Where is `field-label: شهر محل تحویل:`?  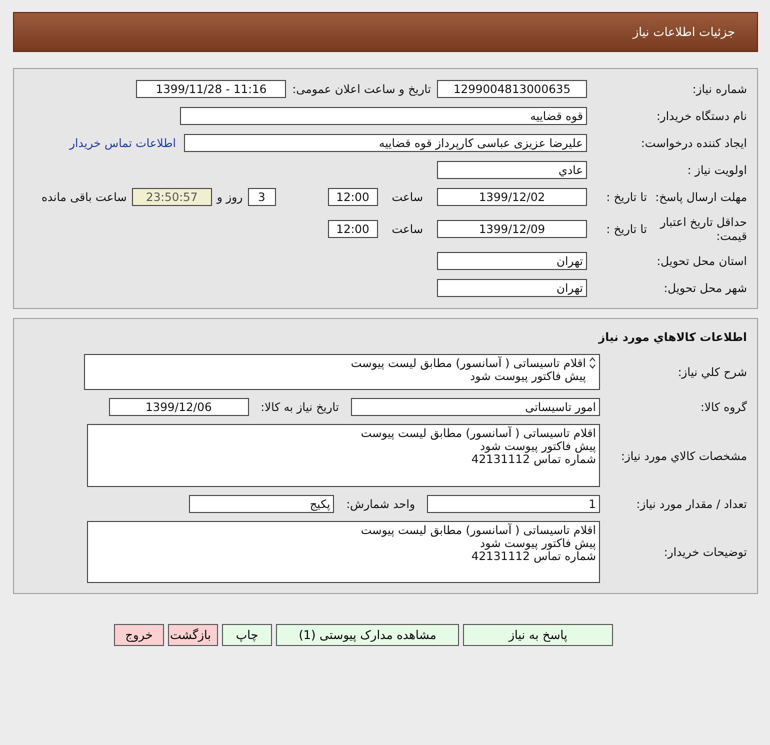
field-label: شهر محل تحویل: is located at coordinates (704, 288).